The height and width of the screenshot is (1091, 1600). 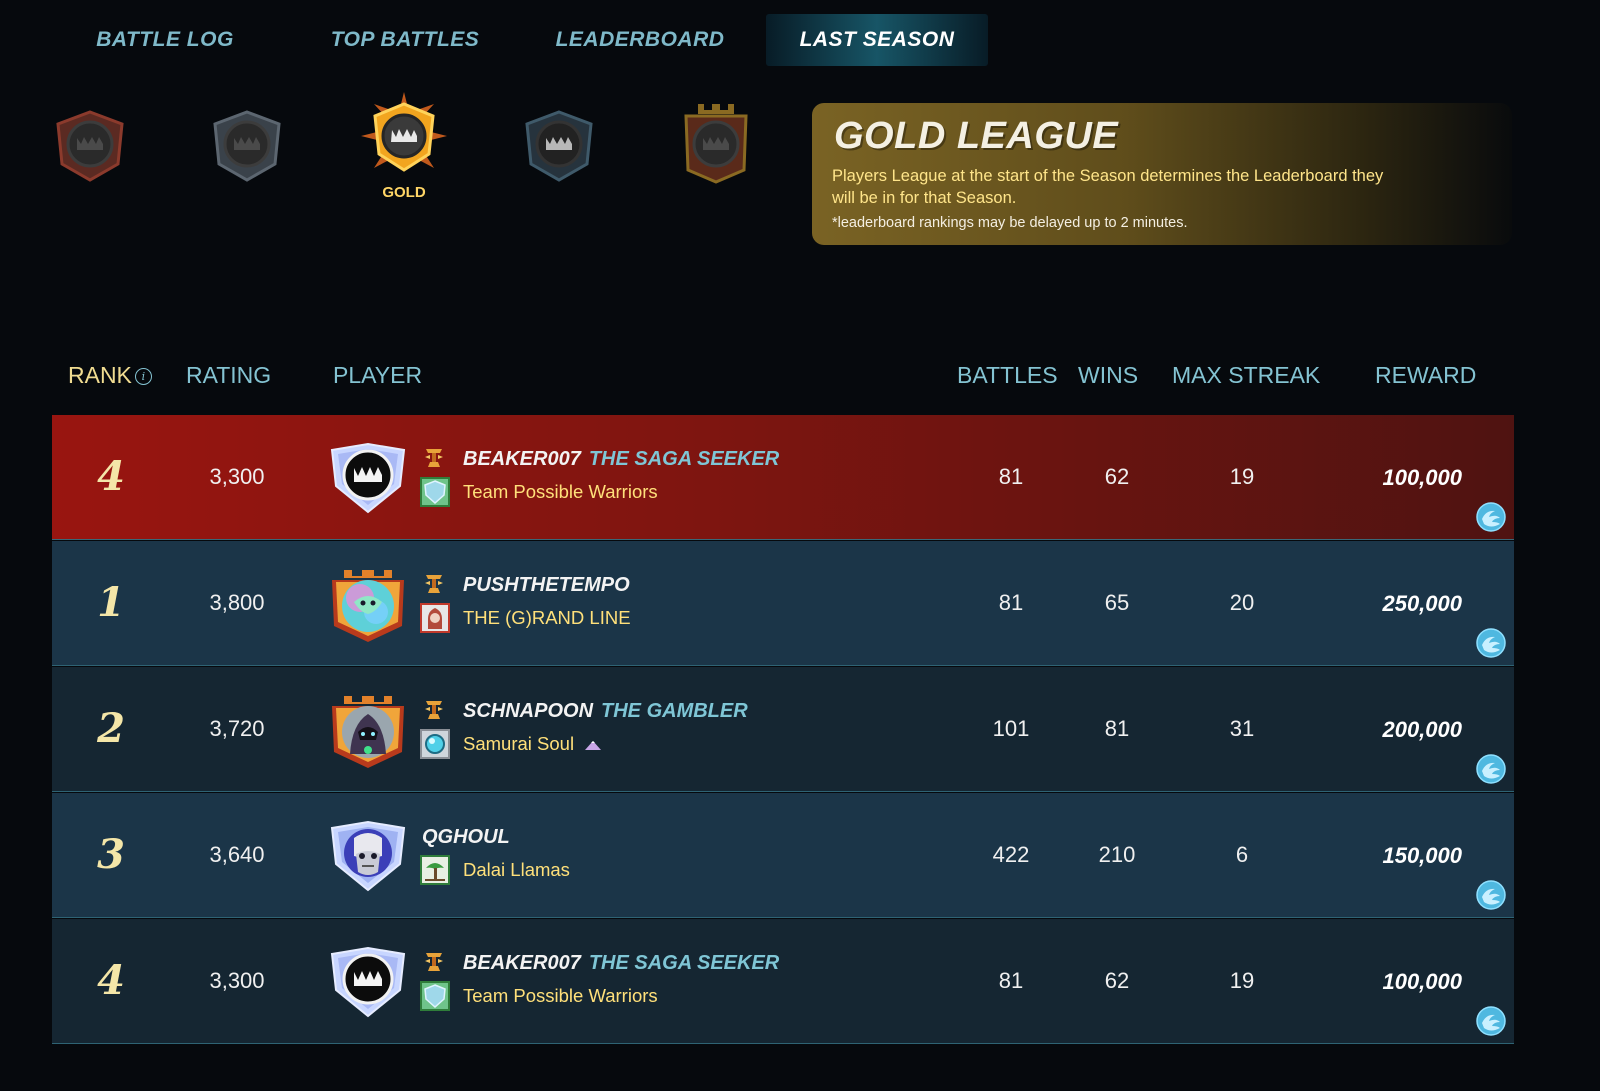 What do you see at coordinates (976, 136) in the screenshot?
I see `league-title: GOLD LEAGUE` at bounding box center [976, 136].